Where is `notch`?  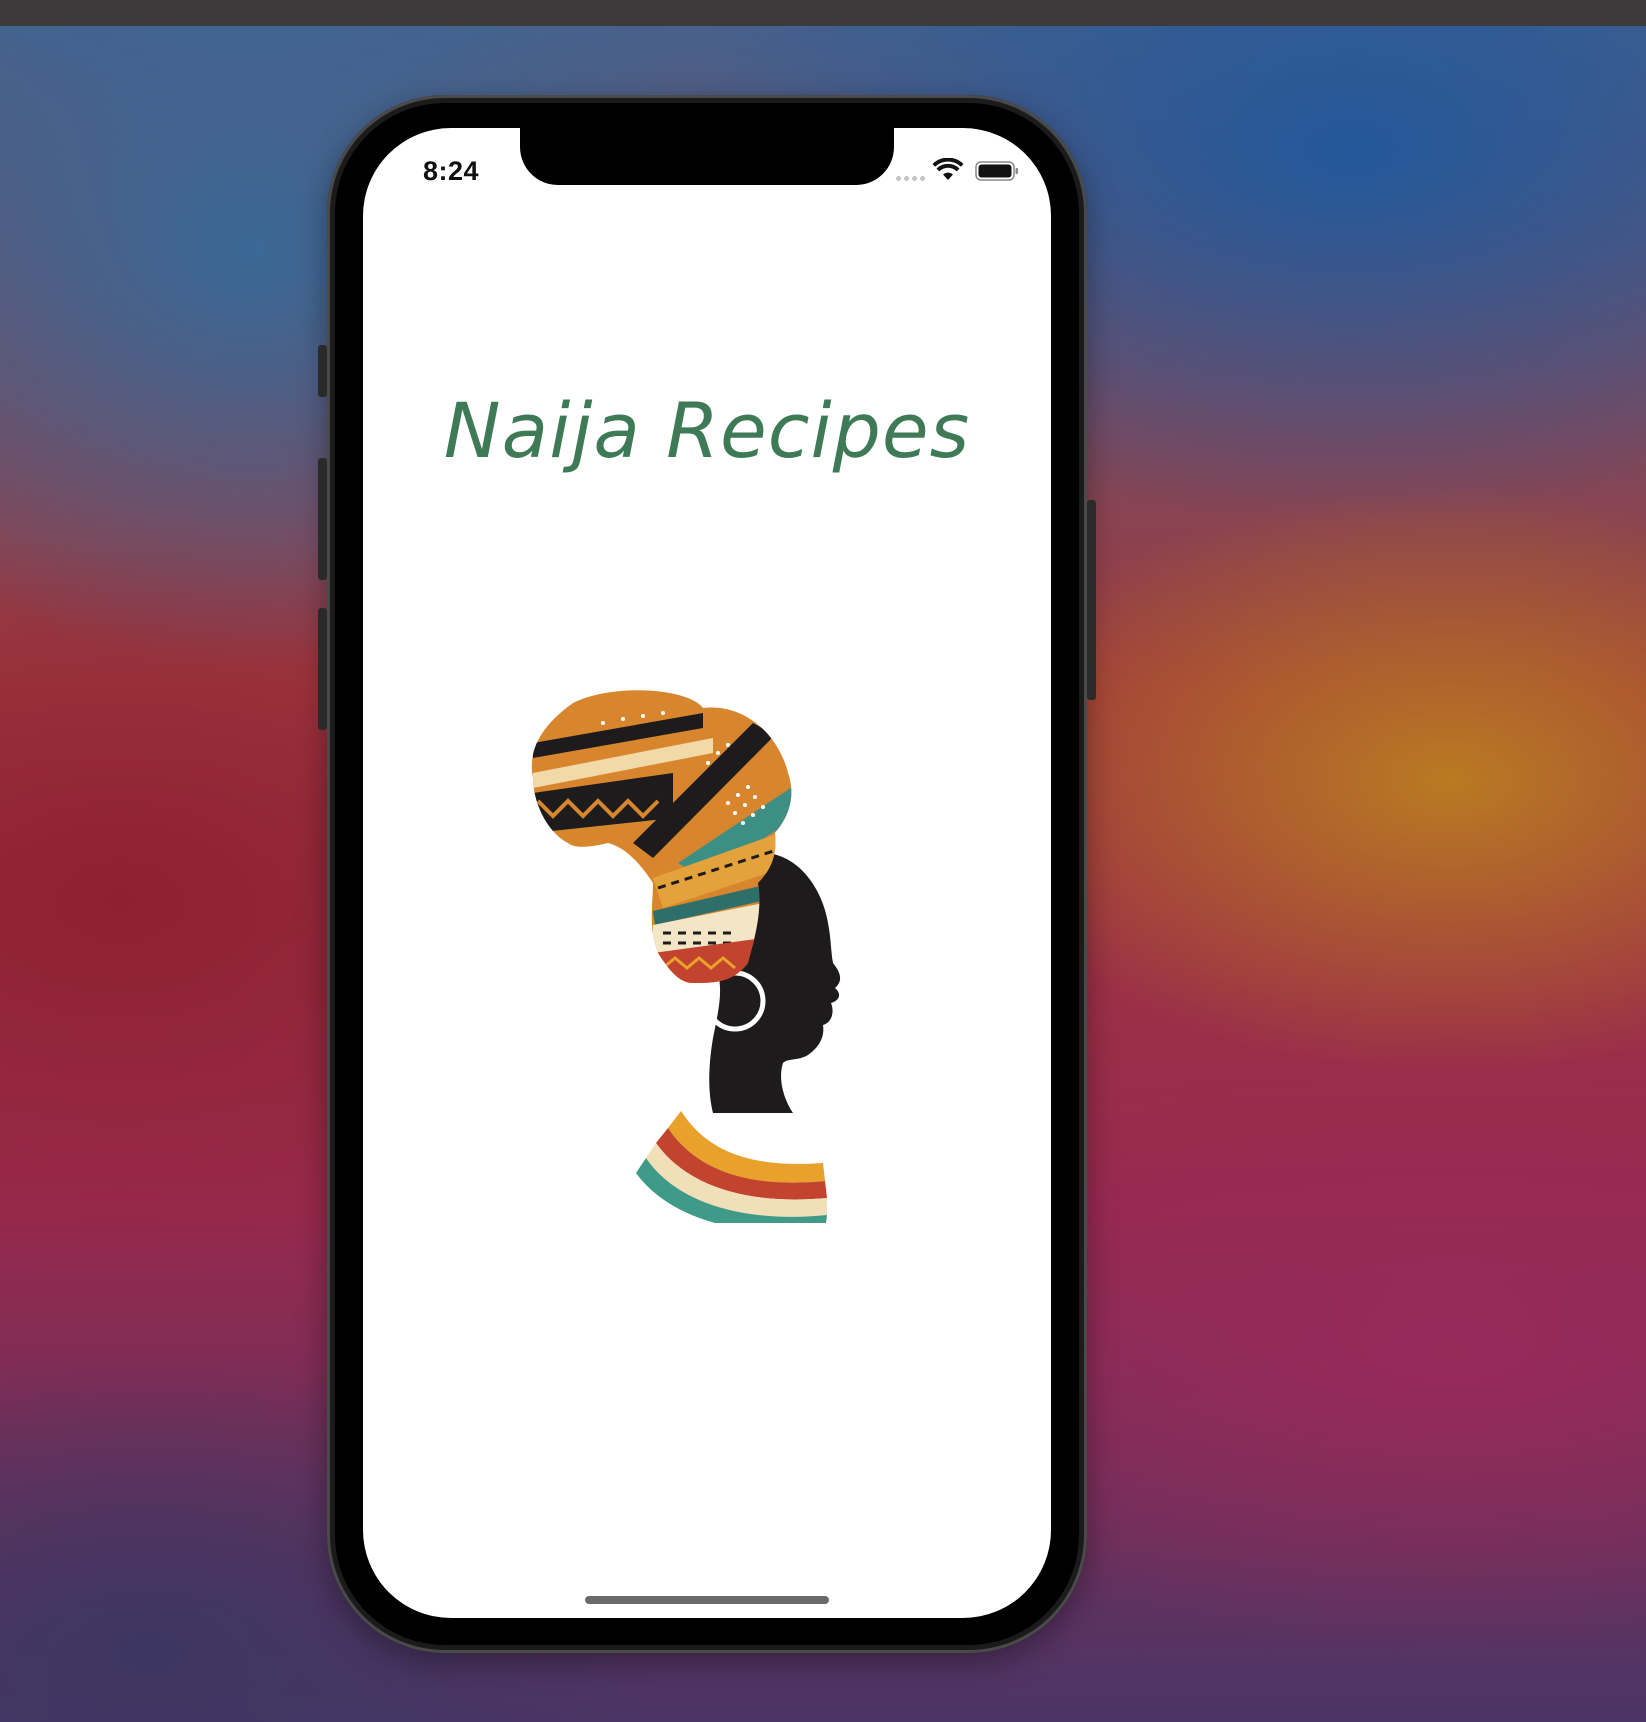 notch is located at coordinates (707, 156).